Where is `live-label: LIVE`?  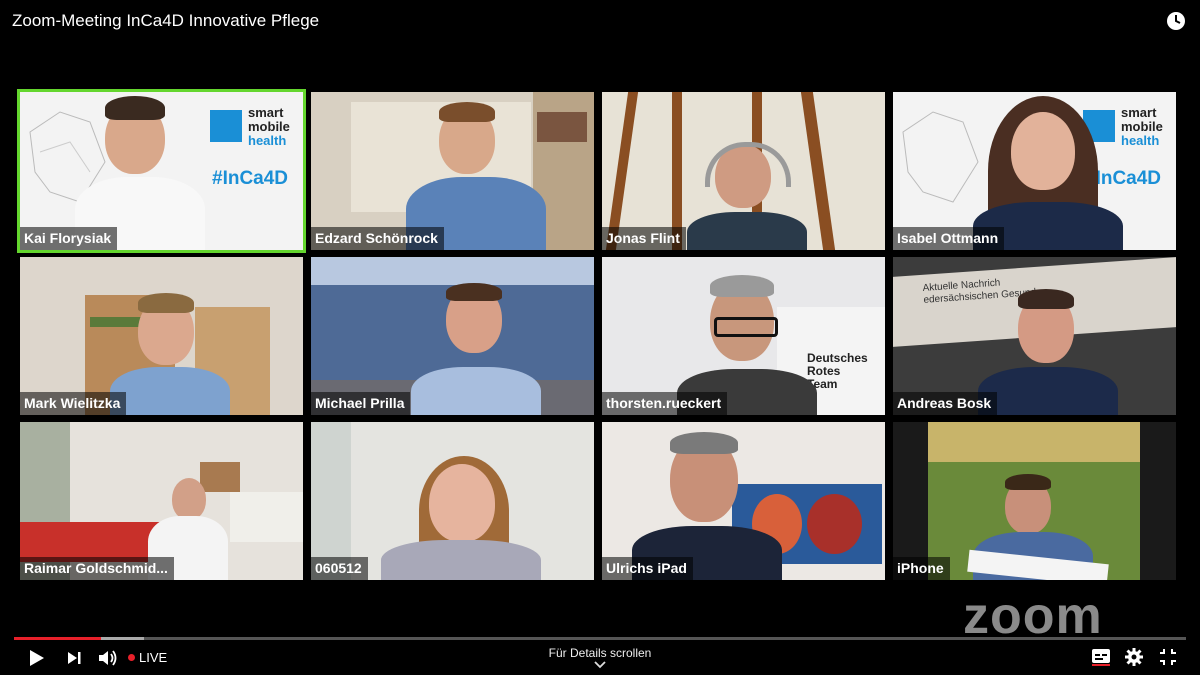
live-label: LIVE is located at coordinates (153, 657).